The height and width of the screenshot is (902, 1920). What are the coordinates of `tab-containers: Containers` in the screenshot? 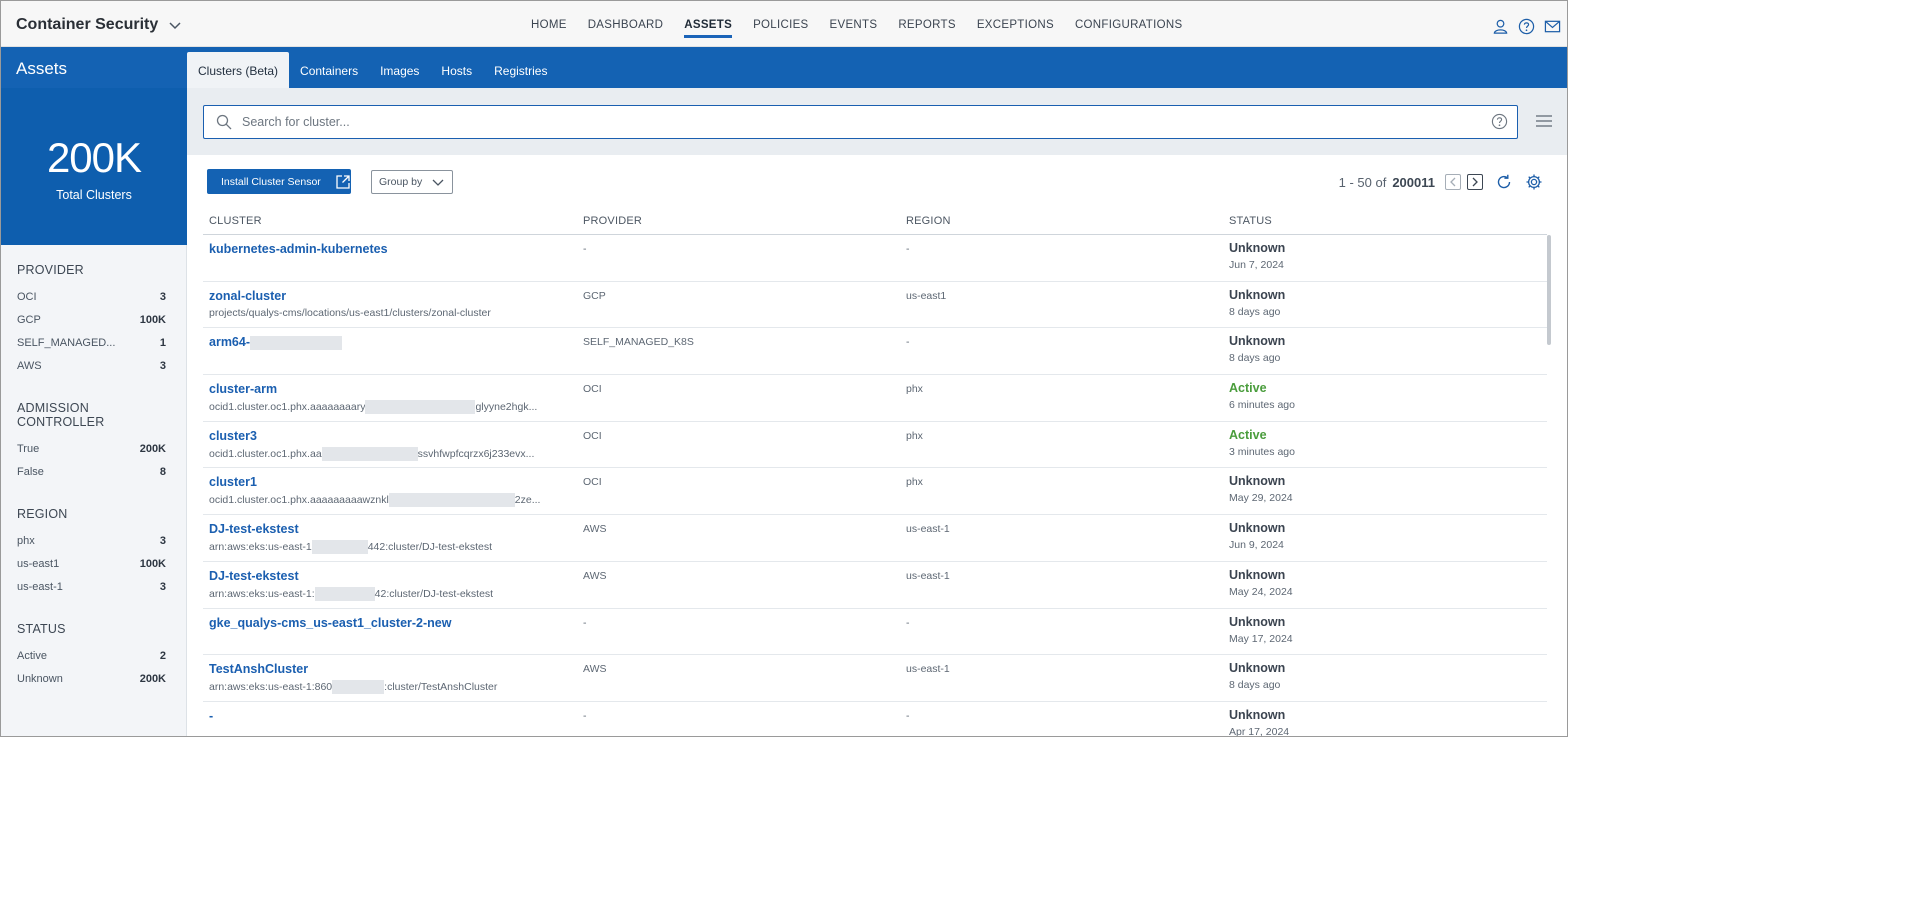 It's located at (329, 70).